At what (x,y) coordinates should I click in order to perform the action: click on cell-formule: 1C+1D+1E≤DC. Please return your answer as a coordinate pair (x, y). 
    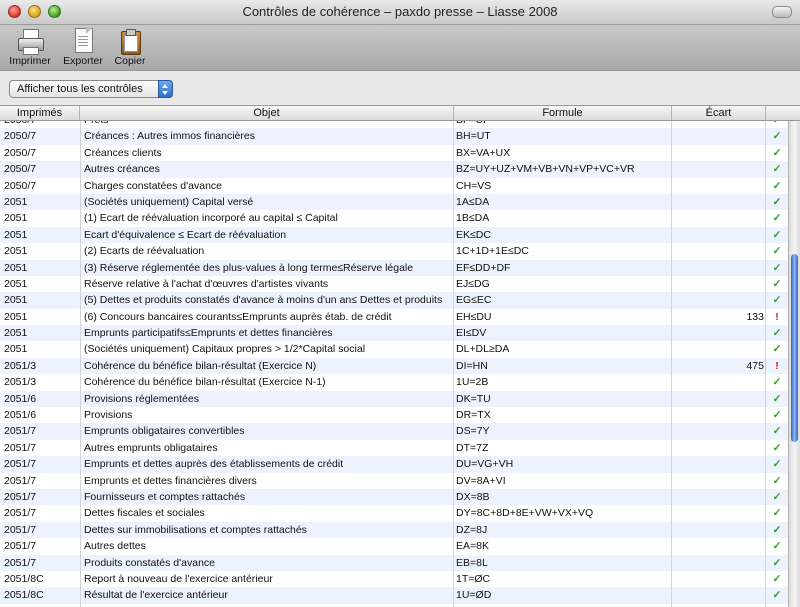
    Looking at the image, I should click on (492, 251).